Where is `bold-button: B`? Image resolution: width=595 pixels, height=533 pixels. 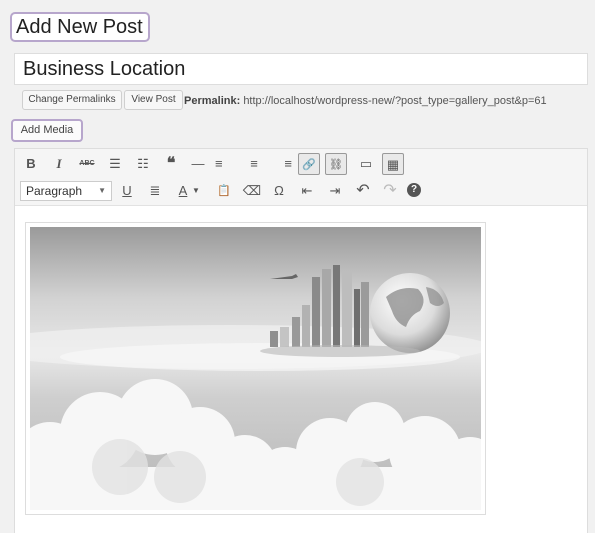
bold-button: B is located at coordinates (31, 164).